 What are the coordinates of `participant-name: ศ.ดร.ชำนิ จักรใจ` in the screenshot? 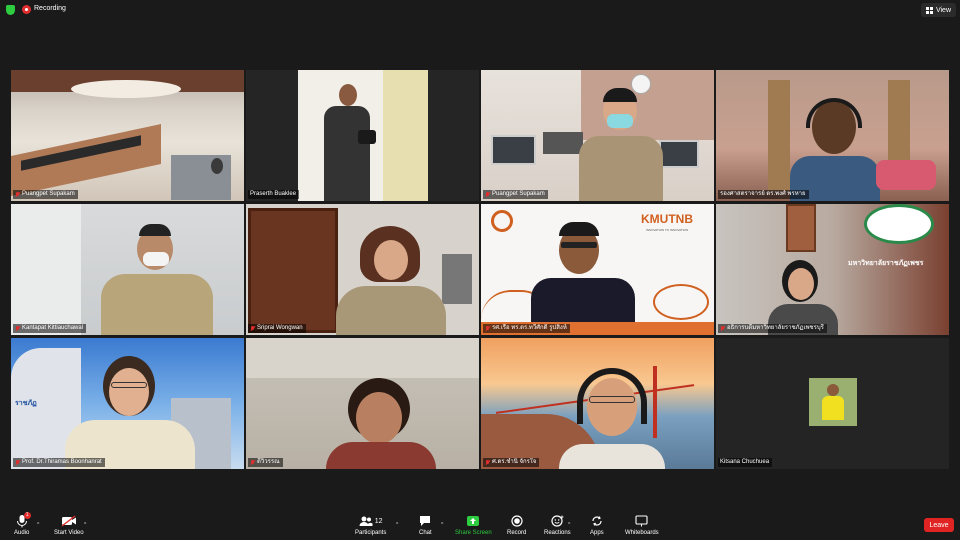 It's located at (511, 462).